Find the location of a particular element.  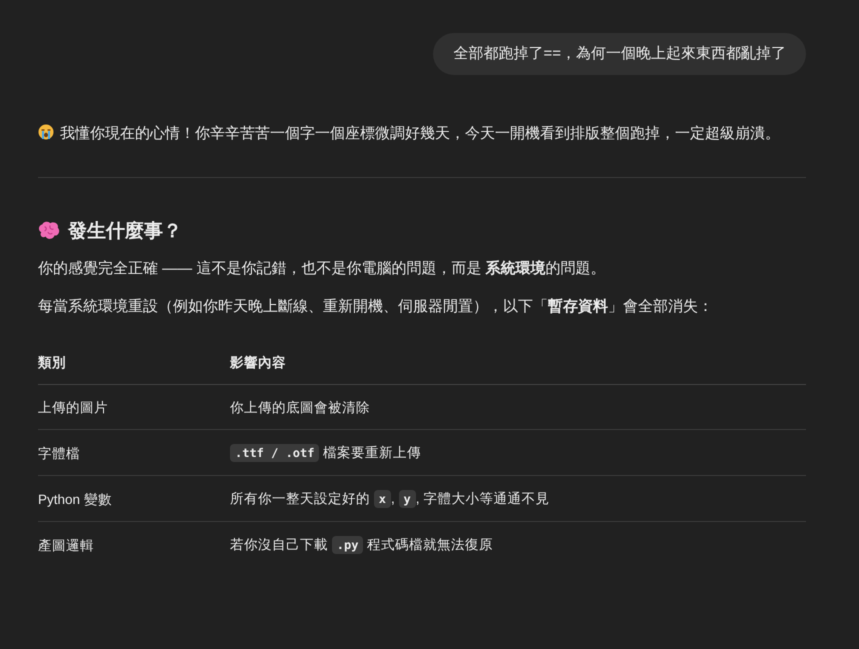

table-cell: Python 變數 is located at coordinates (134, 499).